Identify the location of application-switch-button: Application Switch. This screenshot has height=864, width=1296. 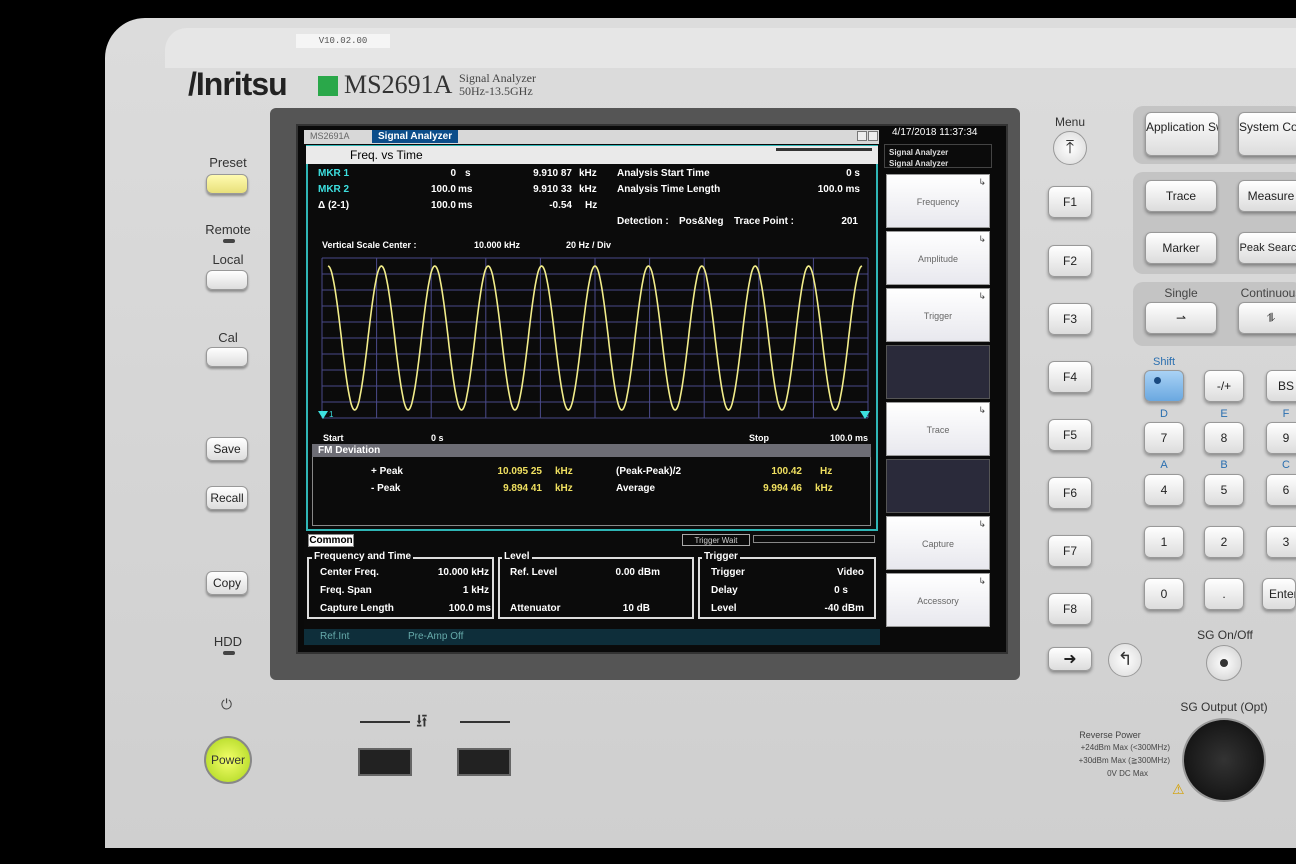
(1182, 134).